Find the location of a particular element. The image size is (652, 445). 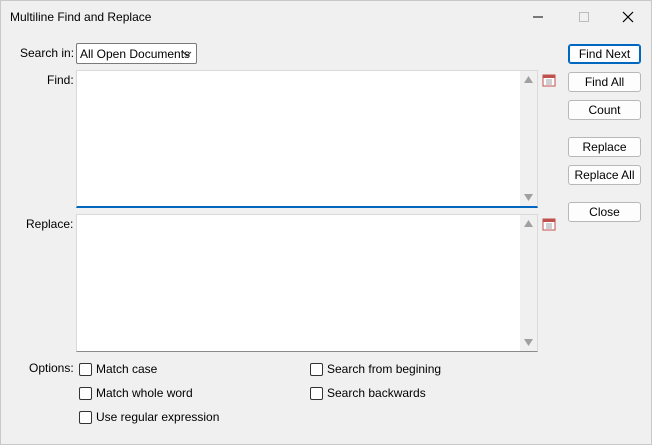

replace-label: Replace: is located at coordinates (50, 224).